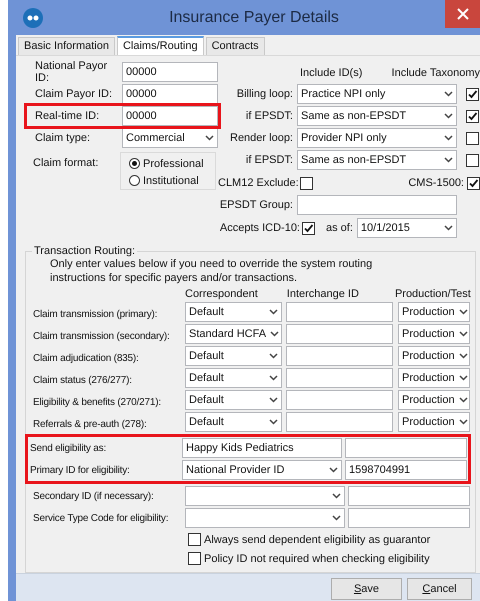 The height and width of the screenshot is (601, 480). I want to click on row-label: Send eligibility as:, so click(69, 448).